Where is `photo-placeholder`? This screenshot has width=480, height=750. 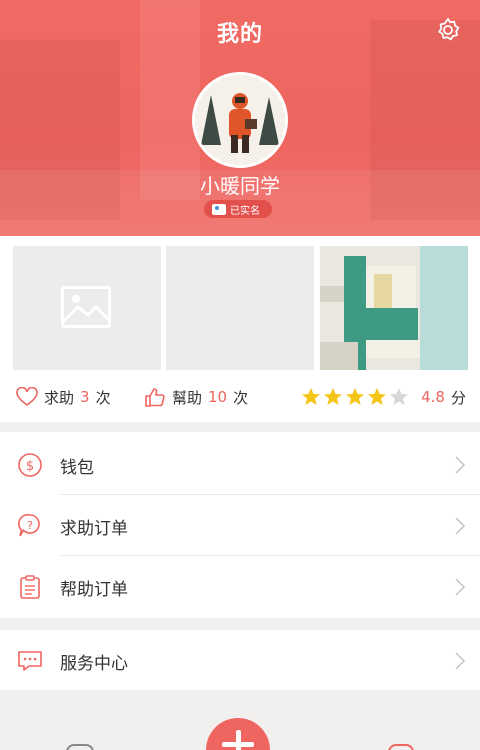 photo-placeholder is located at coordinates (87, 308).